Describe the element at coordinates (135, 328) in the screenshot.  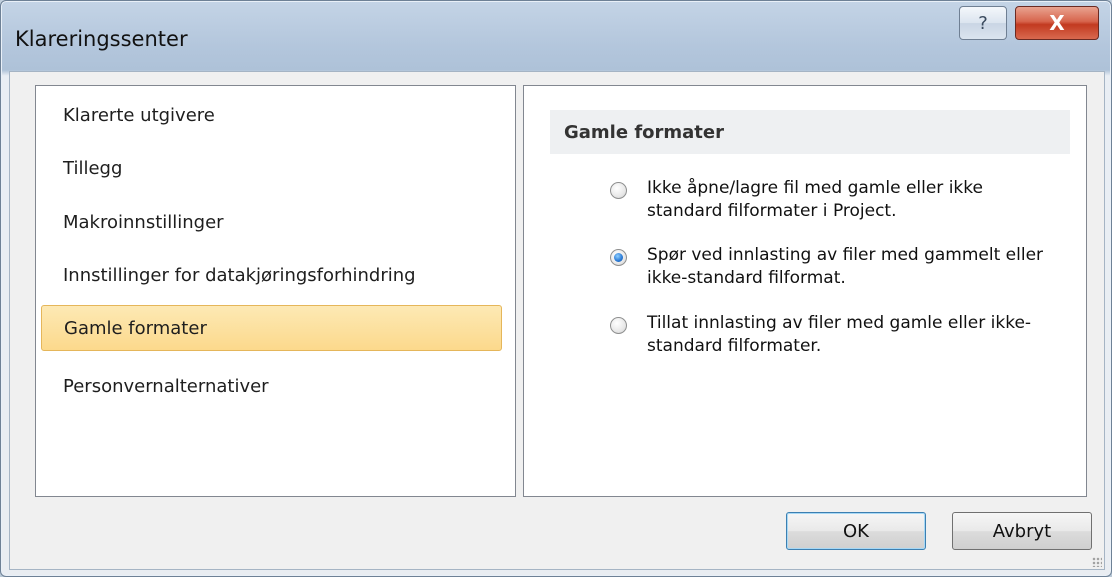
I see `nav-item-label: Gamle formater` at that location.